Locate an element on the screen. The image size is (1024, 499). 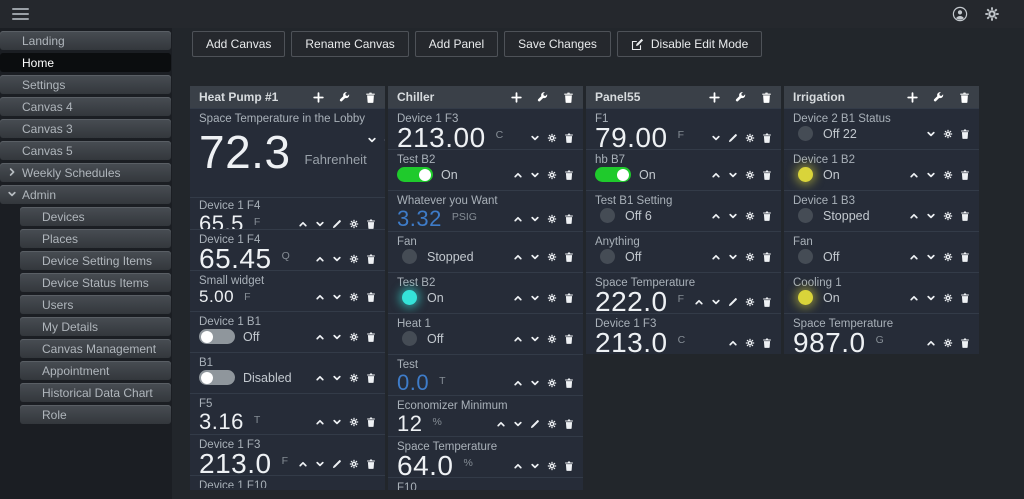
sidebar-item-users: Users is located at coordinates (95, 304).